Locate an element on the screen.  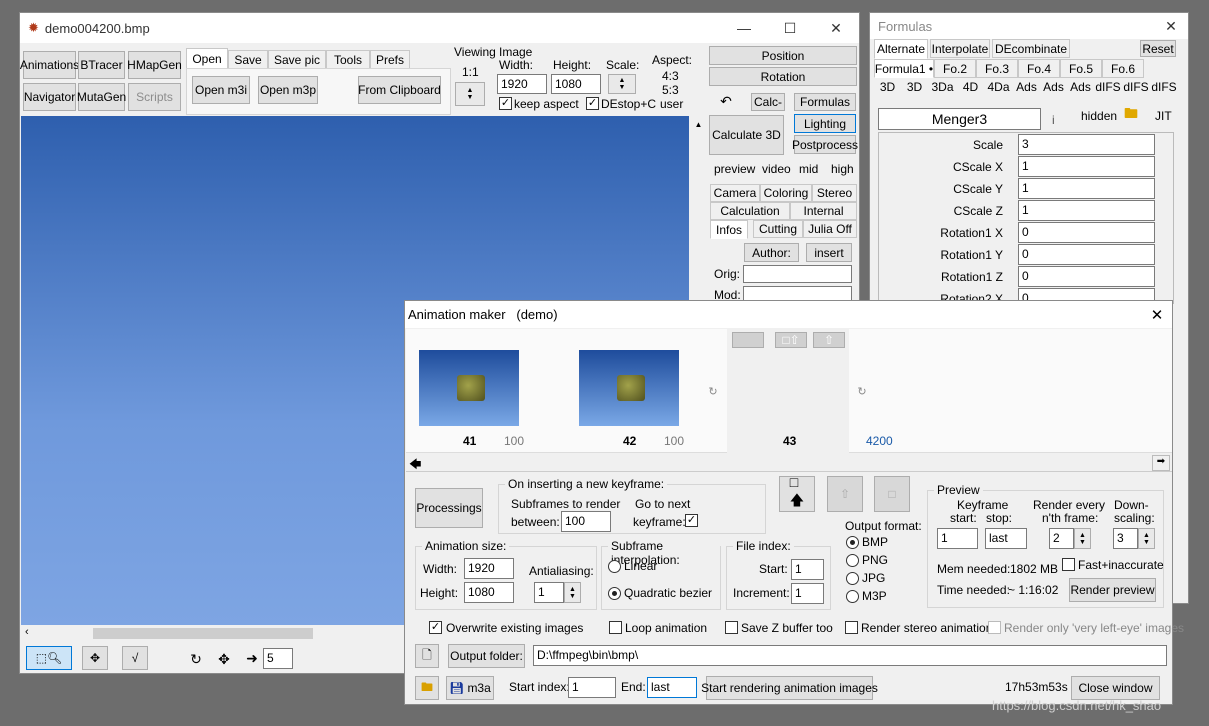
image-height-input: 1080 is located at coordinates (576, 84).